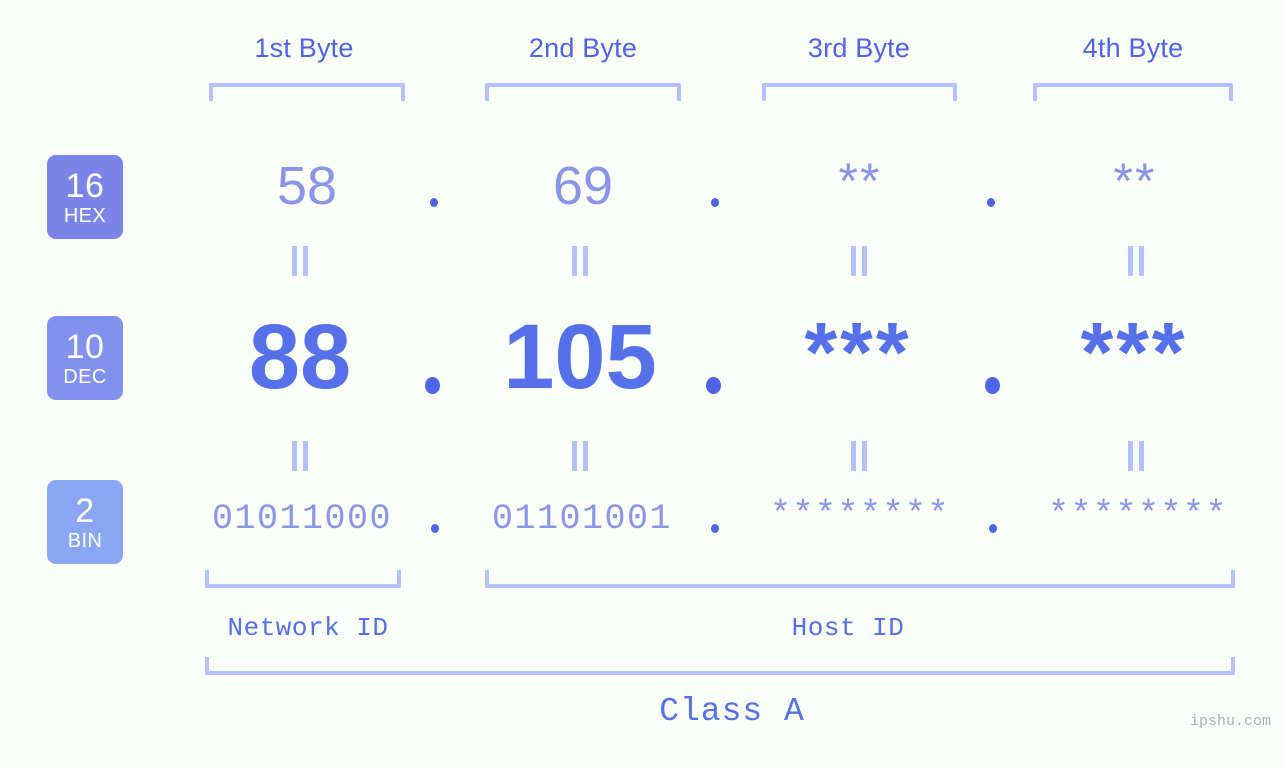 This screenshot has height=767, width=1285. What do you see at coordinates (860, 579) in the screenshot?
I see `host-id-bracket` at bounding box center [860, 579].